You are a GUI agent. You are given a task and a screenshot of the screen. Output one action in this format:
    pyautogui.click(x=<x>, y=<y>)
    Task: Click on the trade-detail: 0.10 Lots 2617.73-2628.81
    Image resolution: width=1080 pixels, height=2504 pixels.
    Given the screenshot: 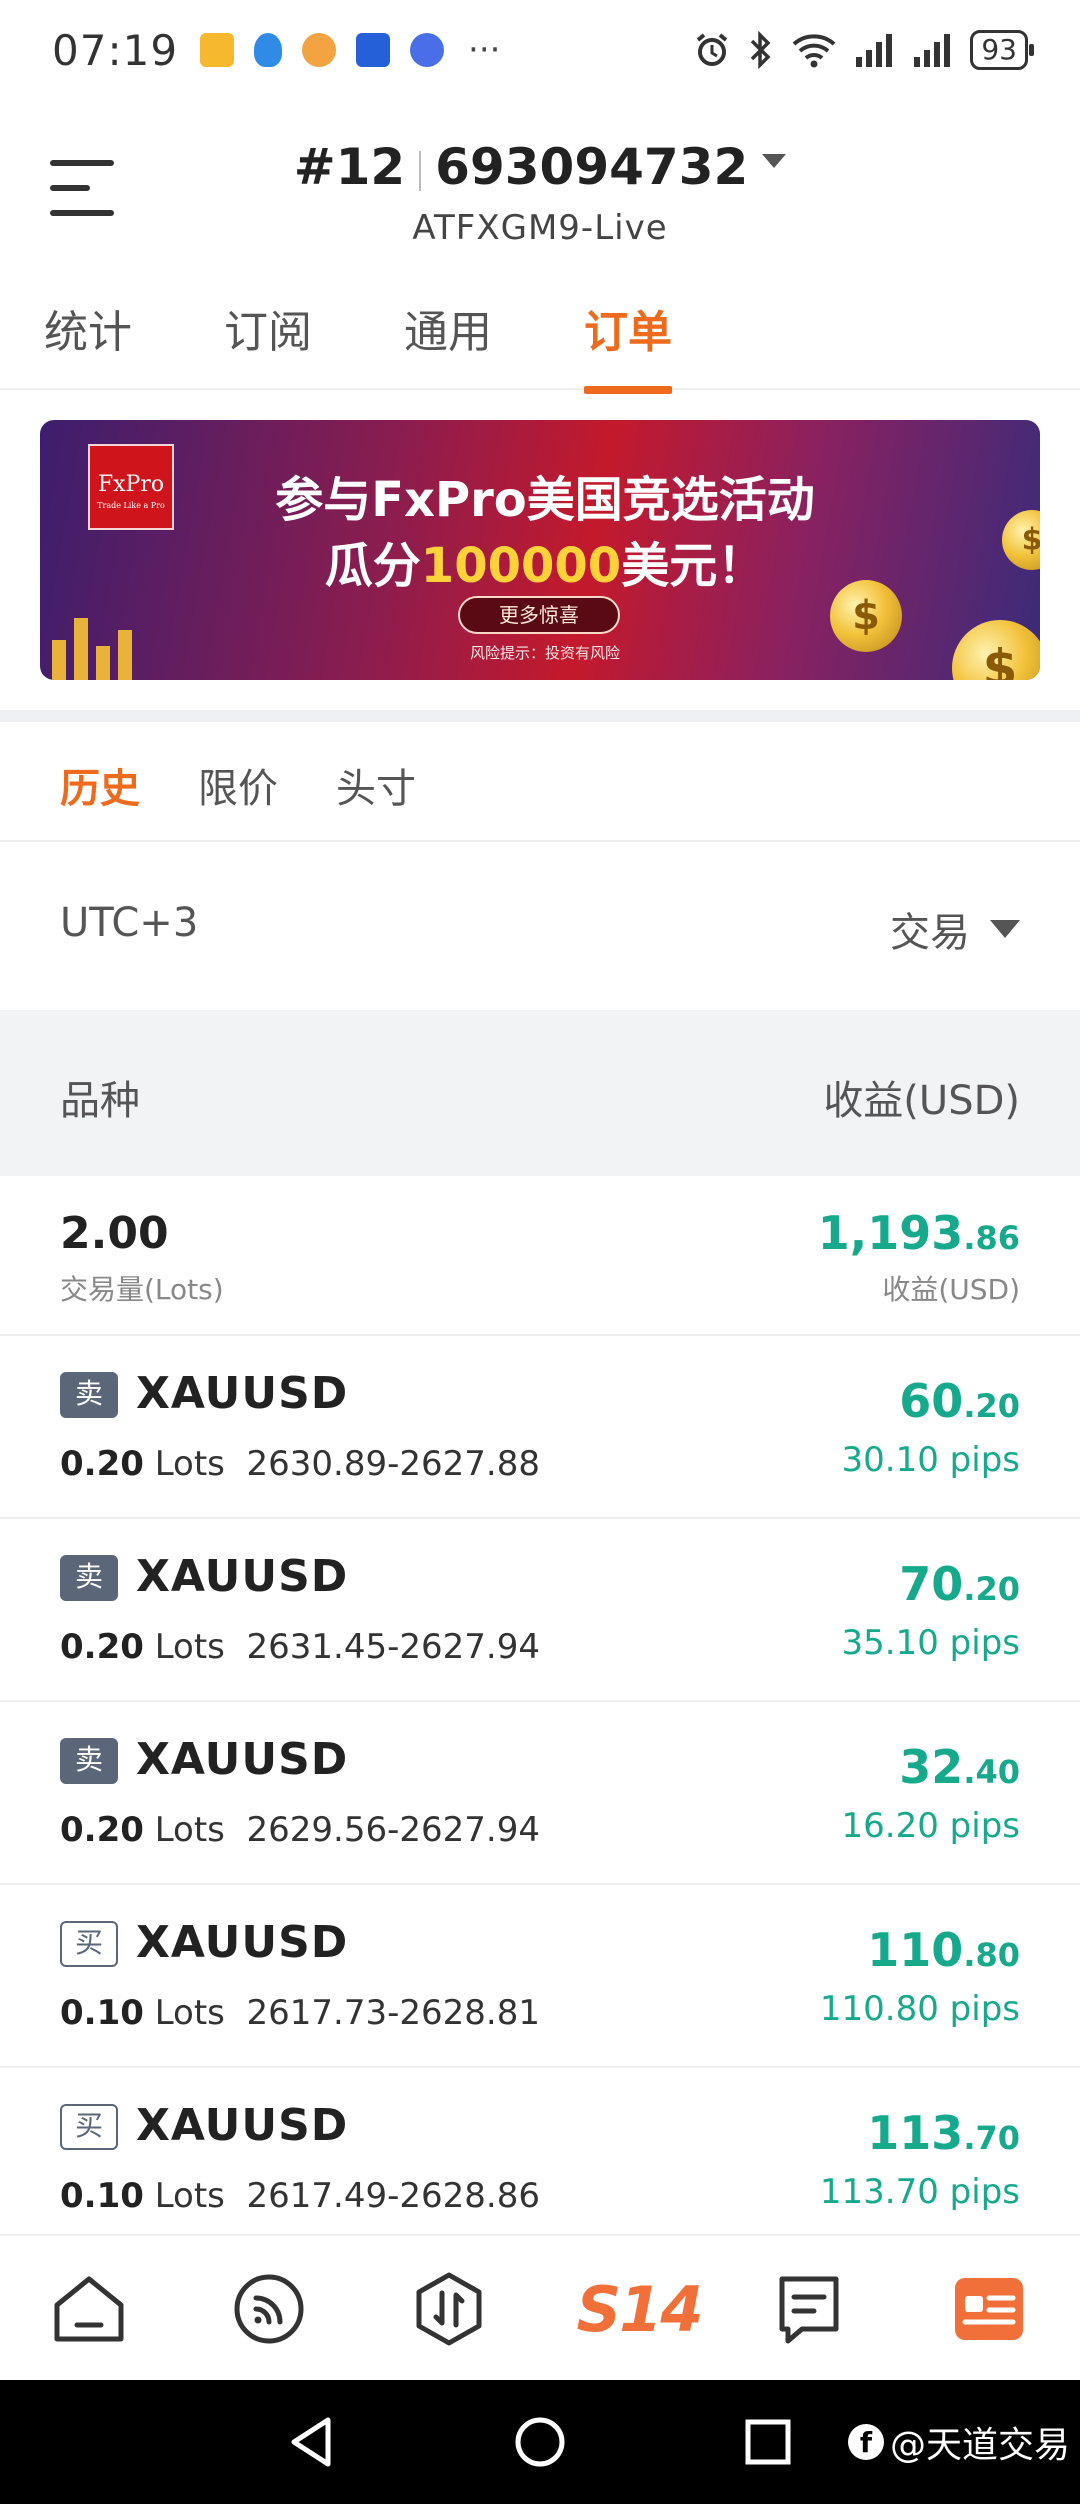 What is the action you would take?
    pyautogui.click(x=300, y=2013)
    